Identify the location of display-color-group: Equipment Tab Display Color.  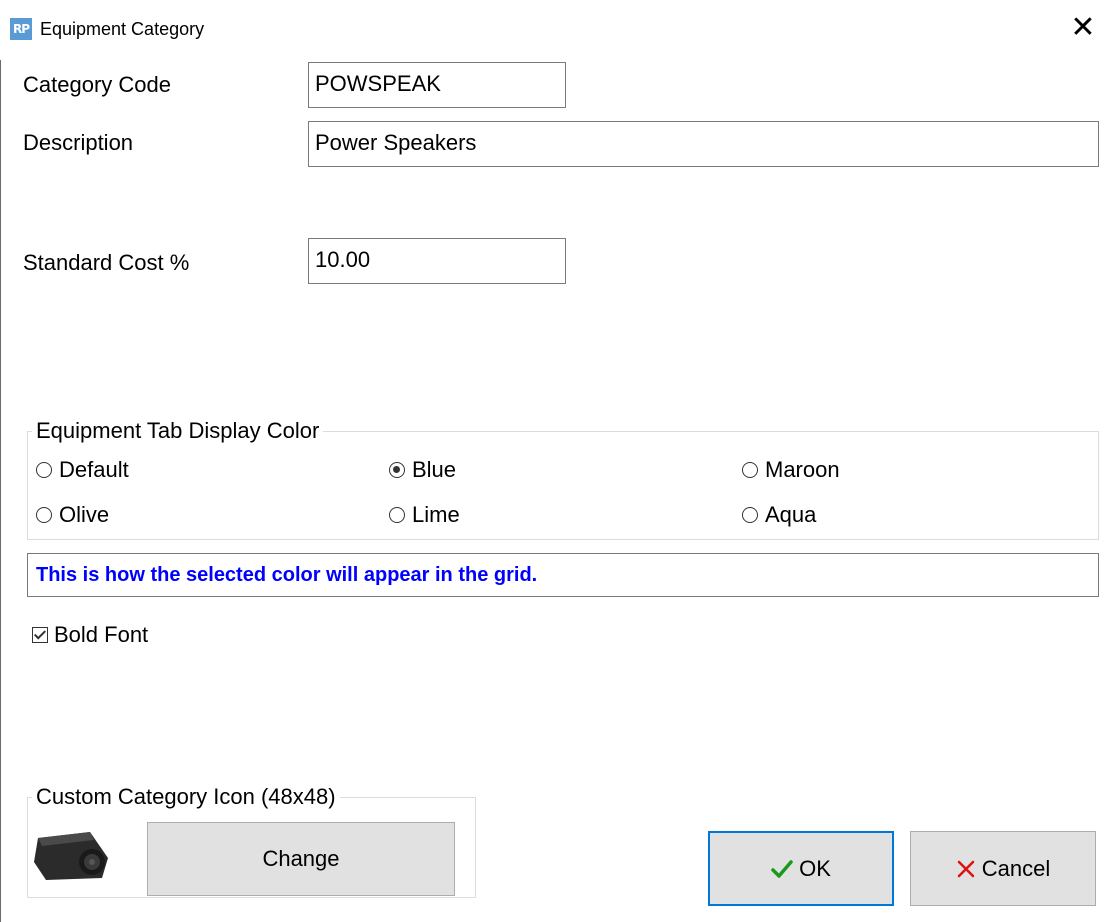
(563, 480).